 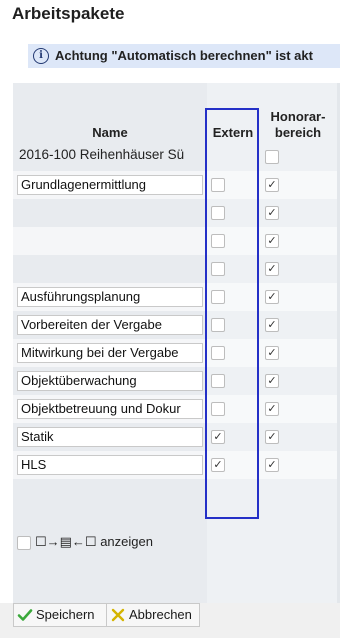 I want to click on work-package-name-input: Objektbetreuung und Dokur, so click(x=110, y=409).